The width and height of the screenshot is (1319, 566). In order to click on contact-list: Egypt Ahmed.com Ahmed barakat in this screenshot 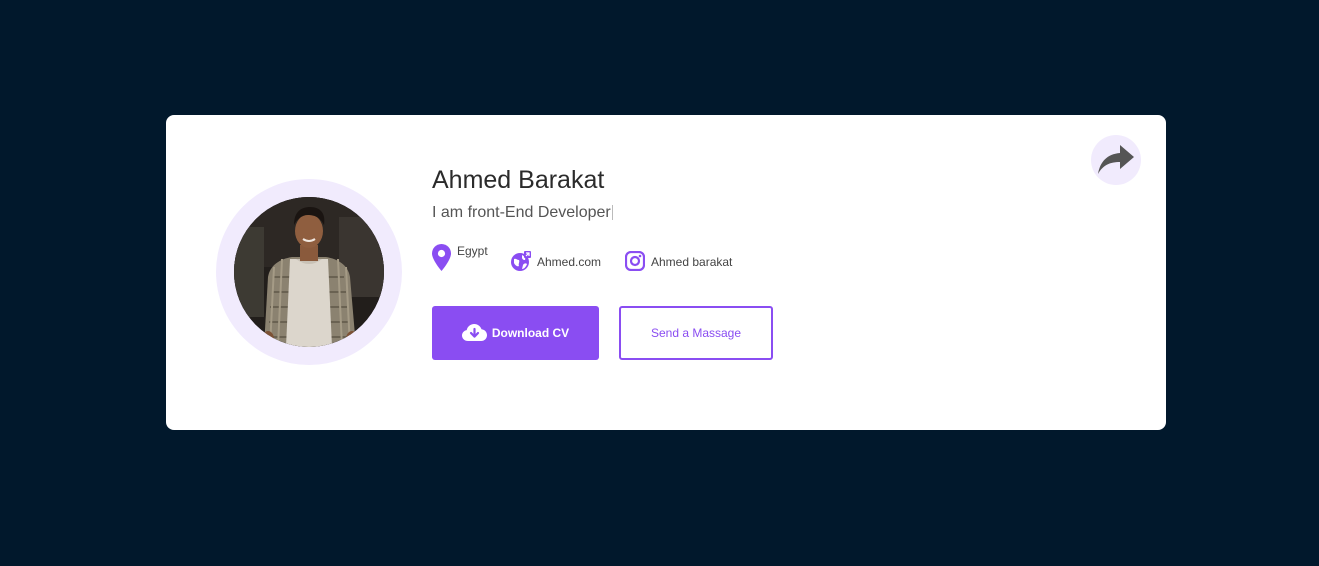, I will do `click(602, 259)`.